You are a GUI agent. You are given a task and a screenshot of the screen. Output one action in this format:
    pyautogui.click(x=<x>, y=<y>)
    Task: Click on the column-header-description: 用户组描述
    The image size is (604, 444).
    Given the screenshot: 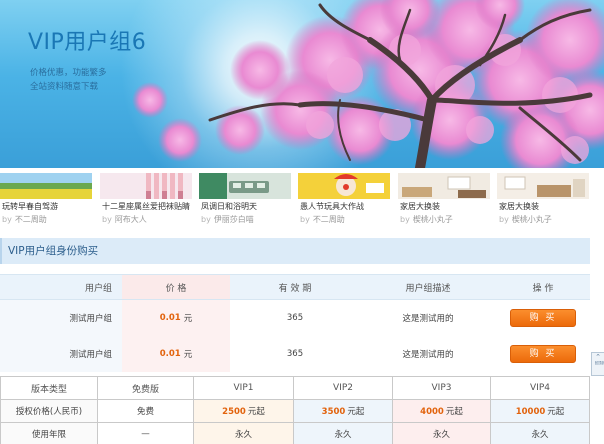 What is the action you would take?
    pyautogui.click(x=428, y=287)
    